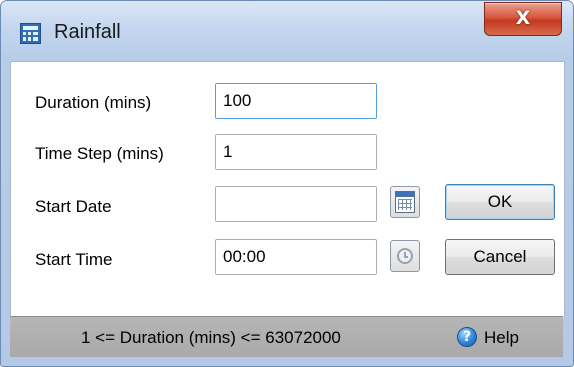  What do you see at coordinates (296, 152) in the screenshot?
I see `time-step-input: 1` at bounding box center [296, 152].